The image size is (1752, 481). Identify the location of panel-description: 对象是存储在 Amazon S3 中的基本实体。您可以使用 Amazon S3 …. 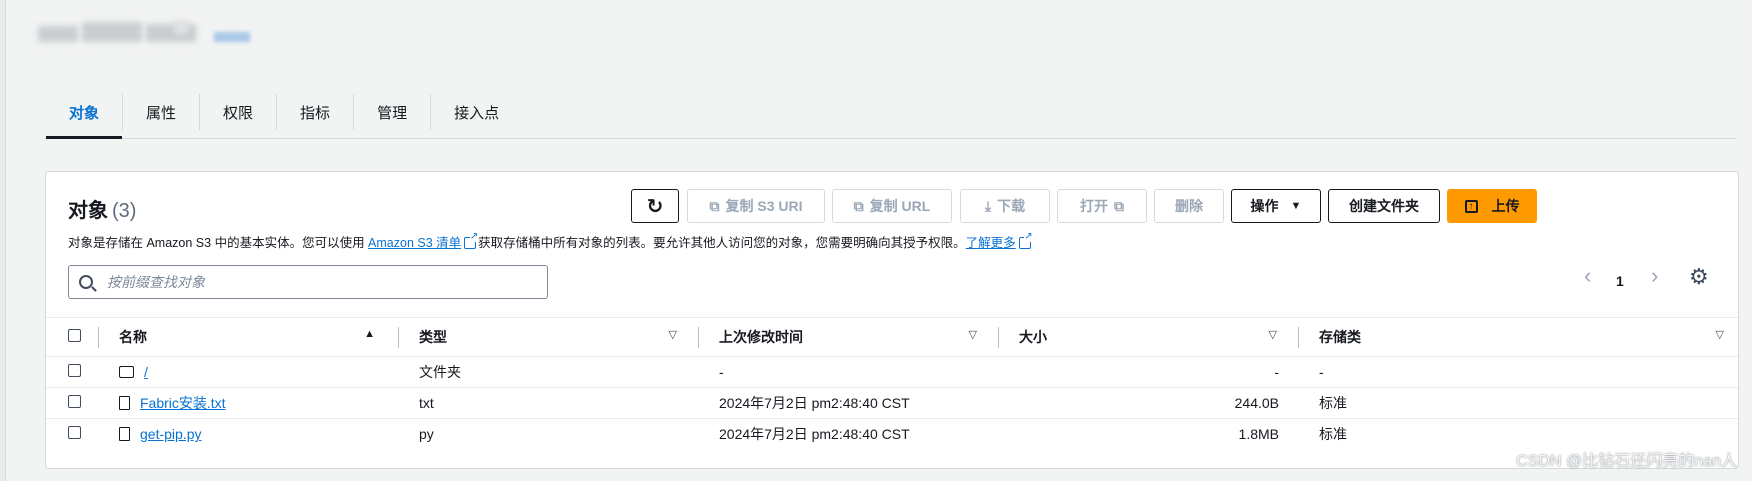
(550, 241).